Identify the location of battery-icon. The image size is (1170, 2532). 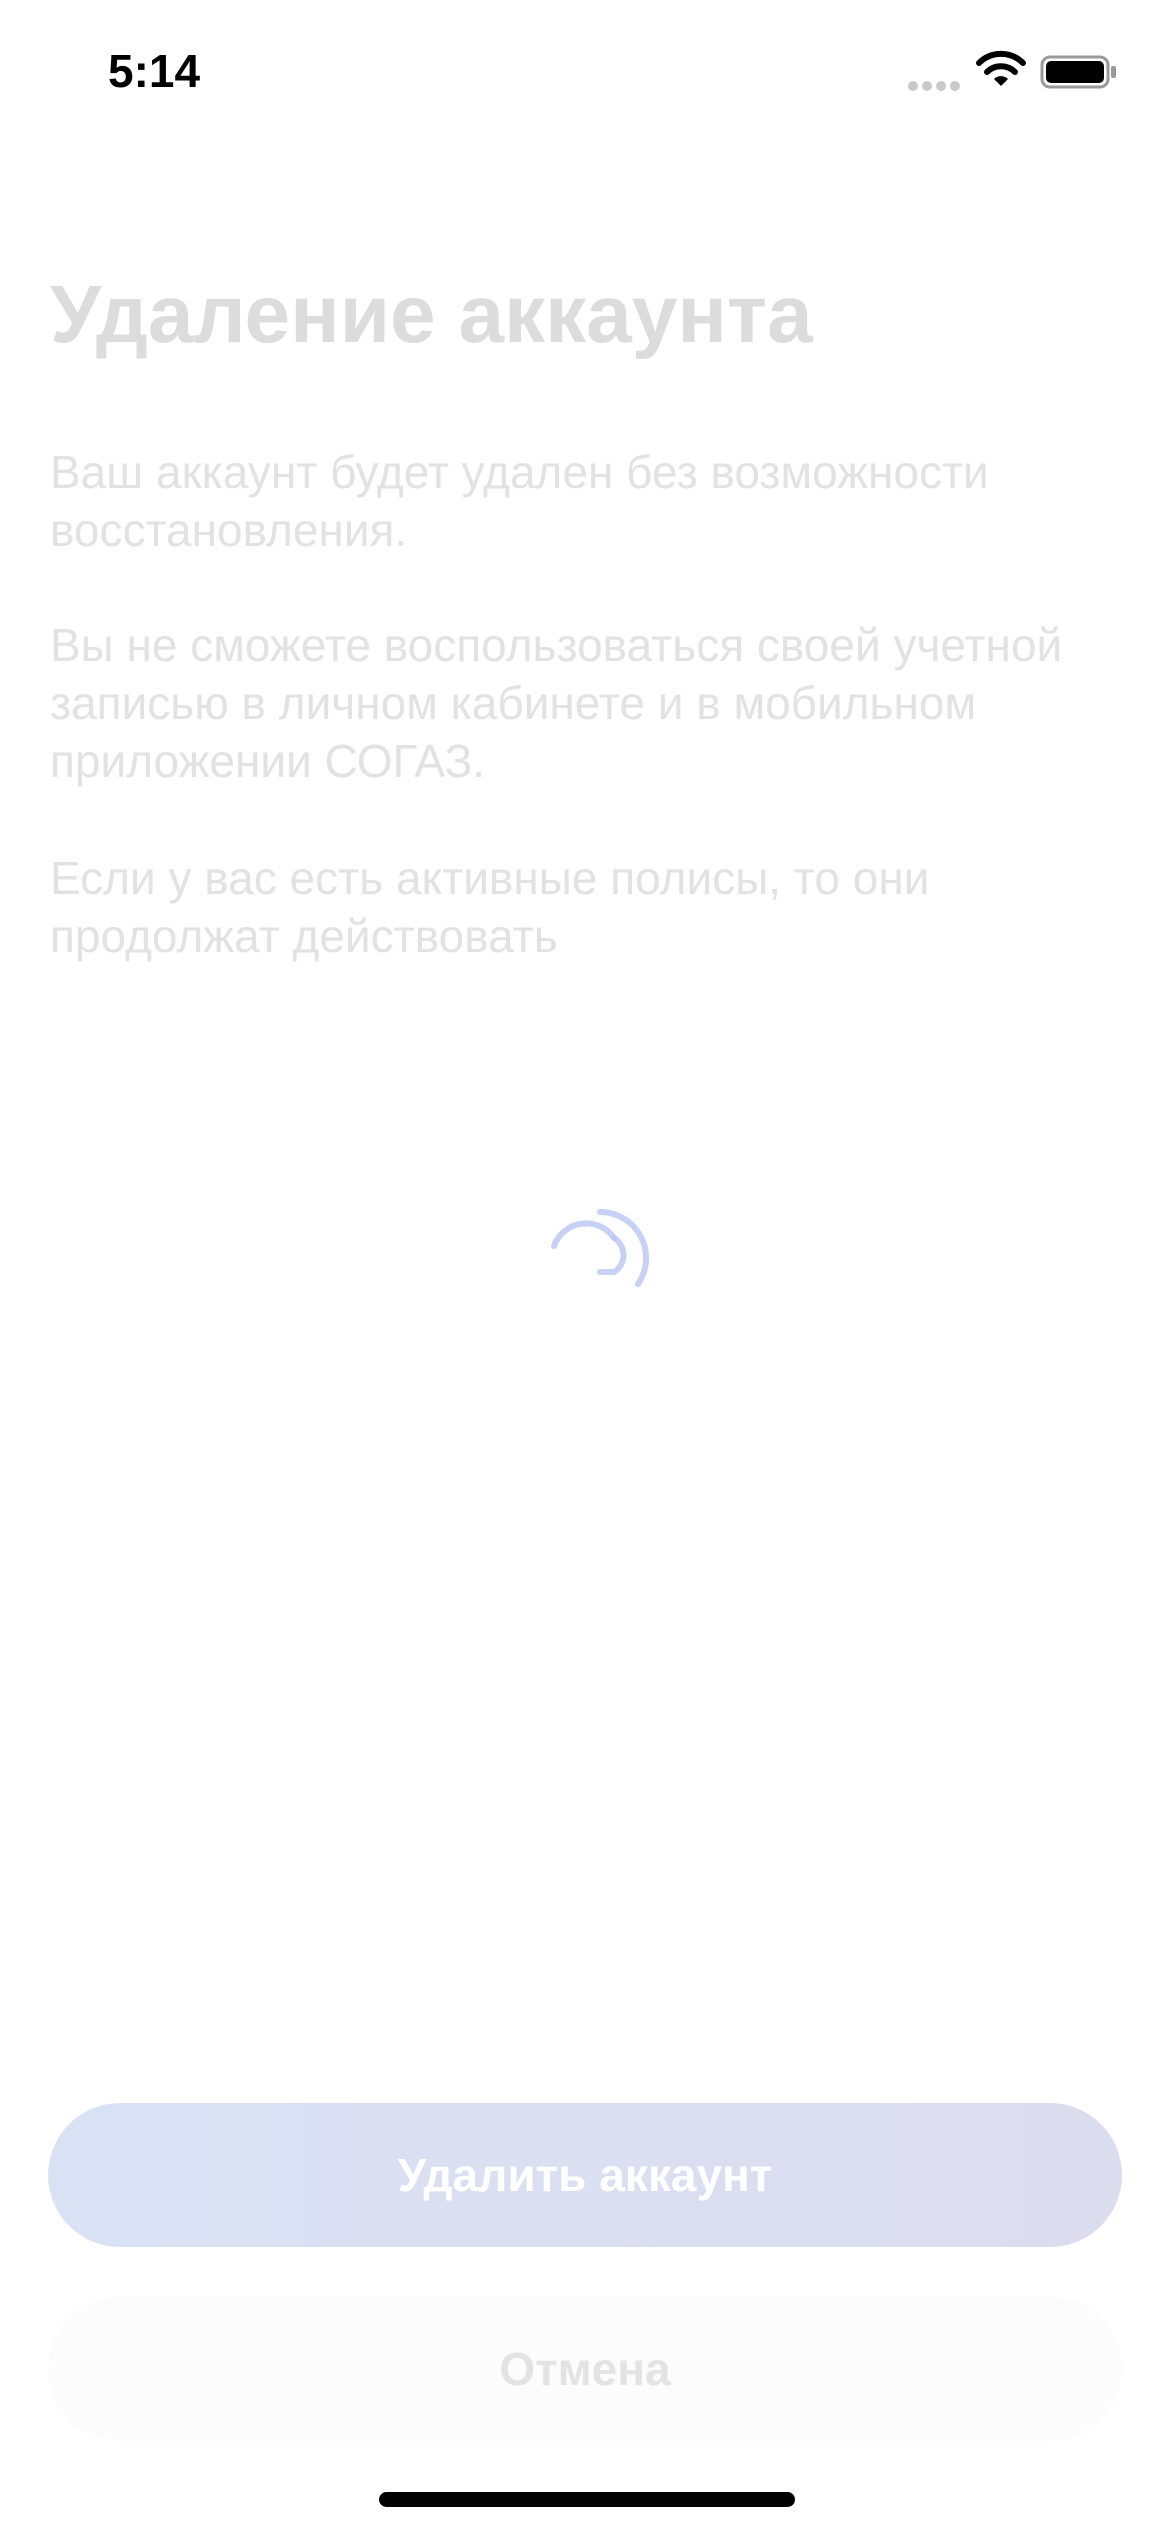
(1078, 72).